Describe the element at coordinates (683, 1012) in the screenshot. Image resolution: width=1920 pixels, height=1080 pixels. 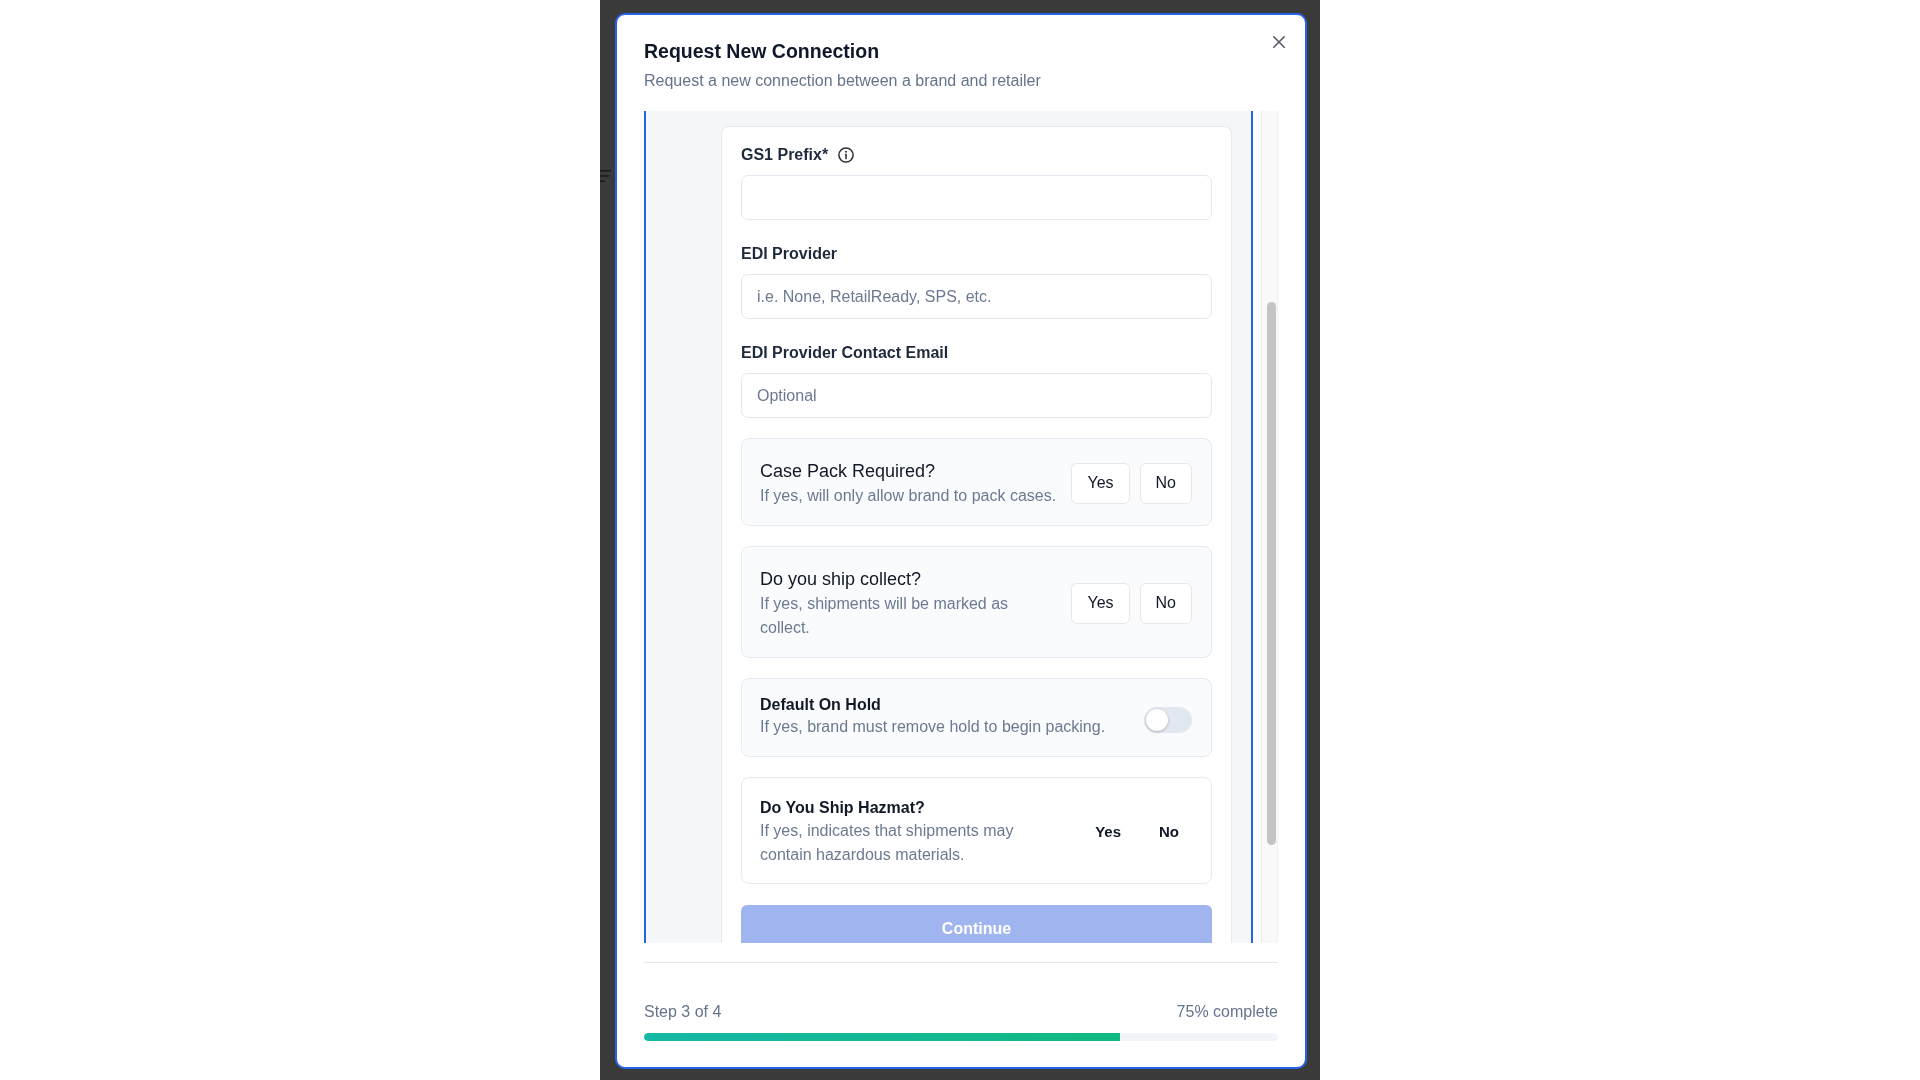
I see `step-label: Step 3 of 4` at that location.